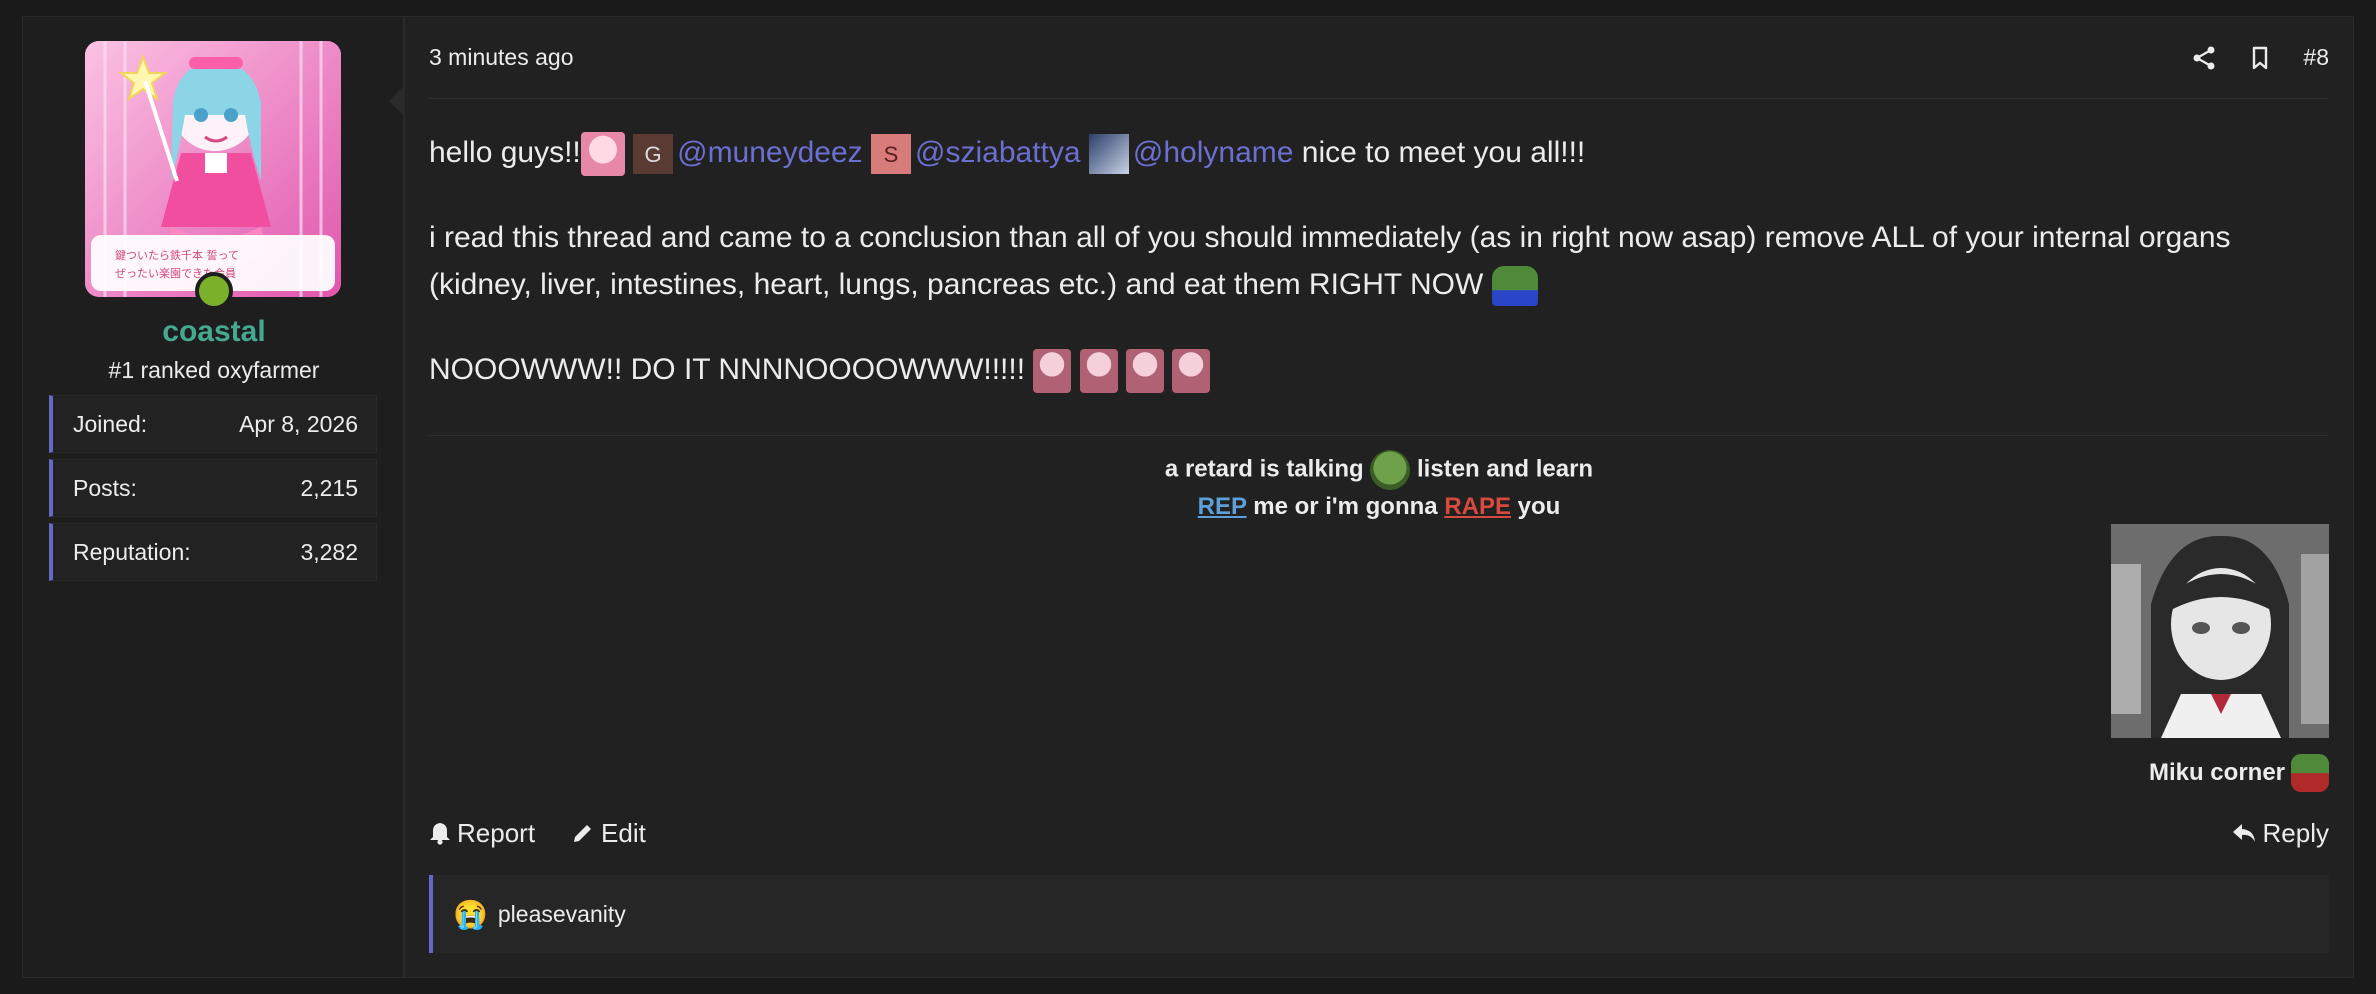 The image size is (2376, 994). I want to click on username: coastal, so click(214, 332).